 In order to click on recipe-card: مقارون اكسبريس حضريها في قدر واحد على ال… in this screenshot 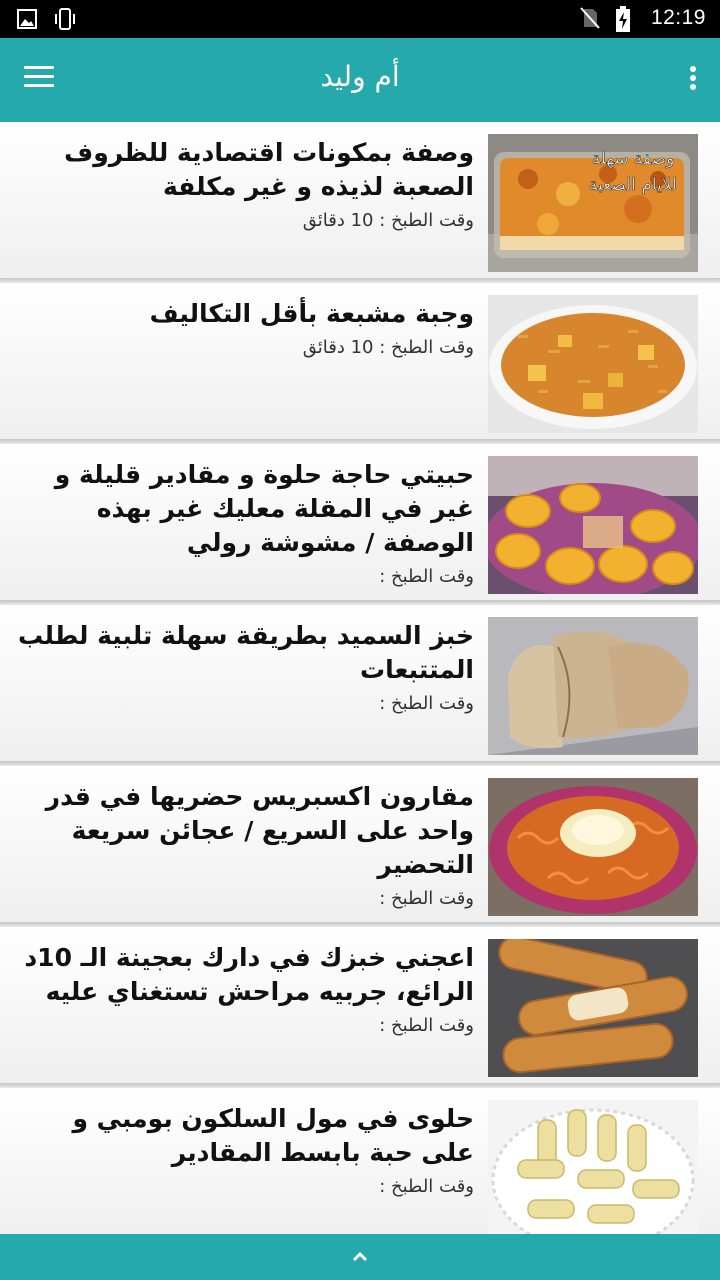, I will do `click(360, 844)`.